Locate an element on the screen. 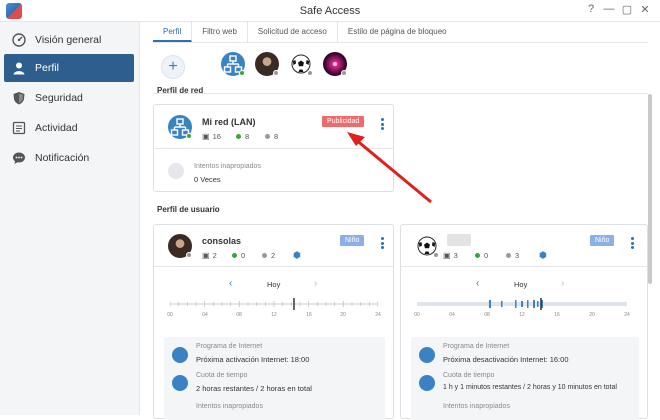  title-bar: Safe Access ? — ▢ ✕ is located at coordinates (330, 11).